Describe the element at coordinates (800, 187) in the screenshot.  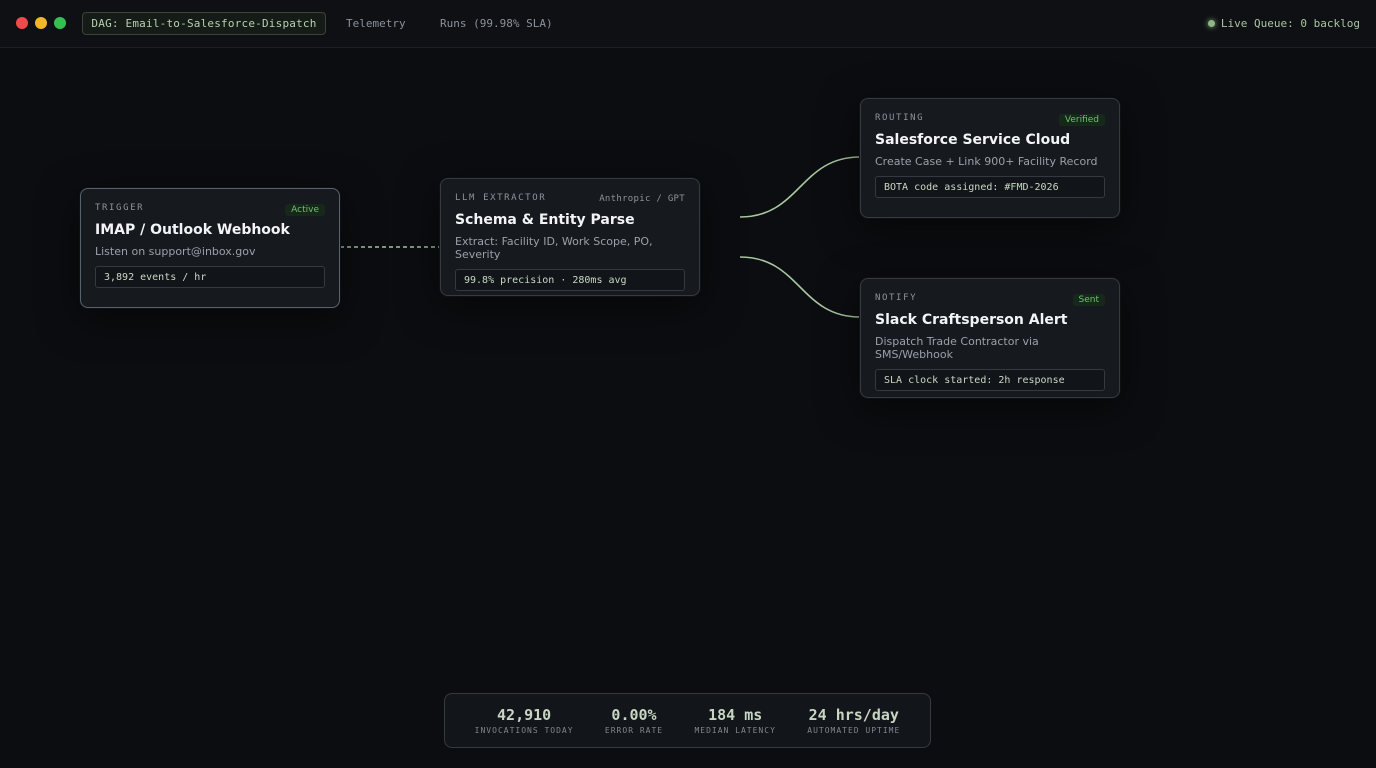
I see `edge-extractor-to-routing` at that location.